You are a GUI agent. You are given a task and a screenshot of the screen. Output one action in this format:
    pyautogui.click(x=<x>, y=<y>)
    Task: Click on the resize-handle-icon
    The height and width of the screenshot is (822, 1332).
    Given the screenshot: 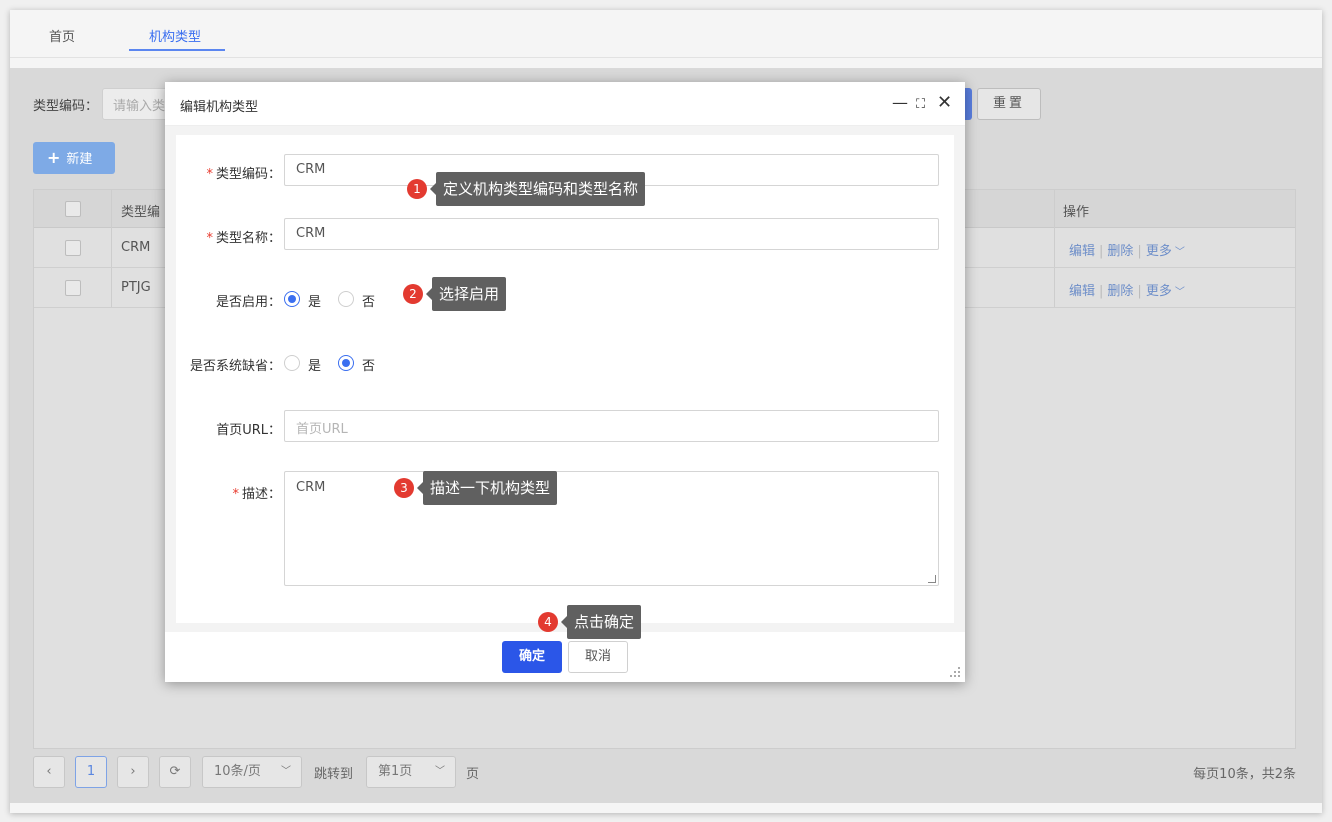 What is the action you would take?
    pyautogui.click(x=932, y=579)
    